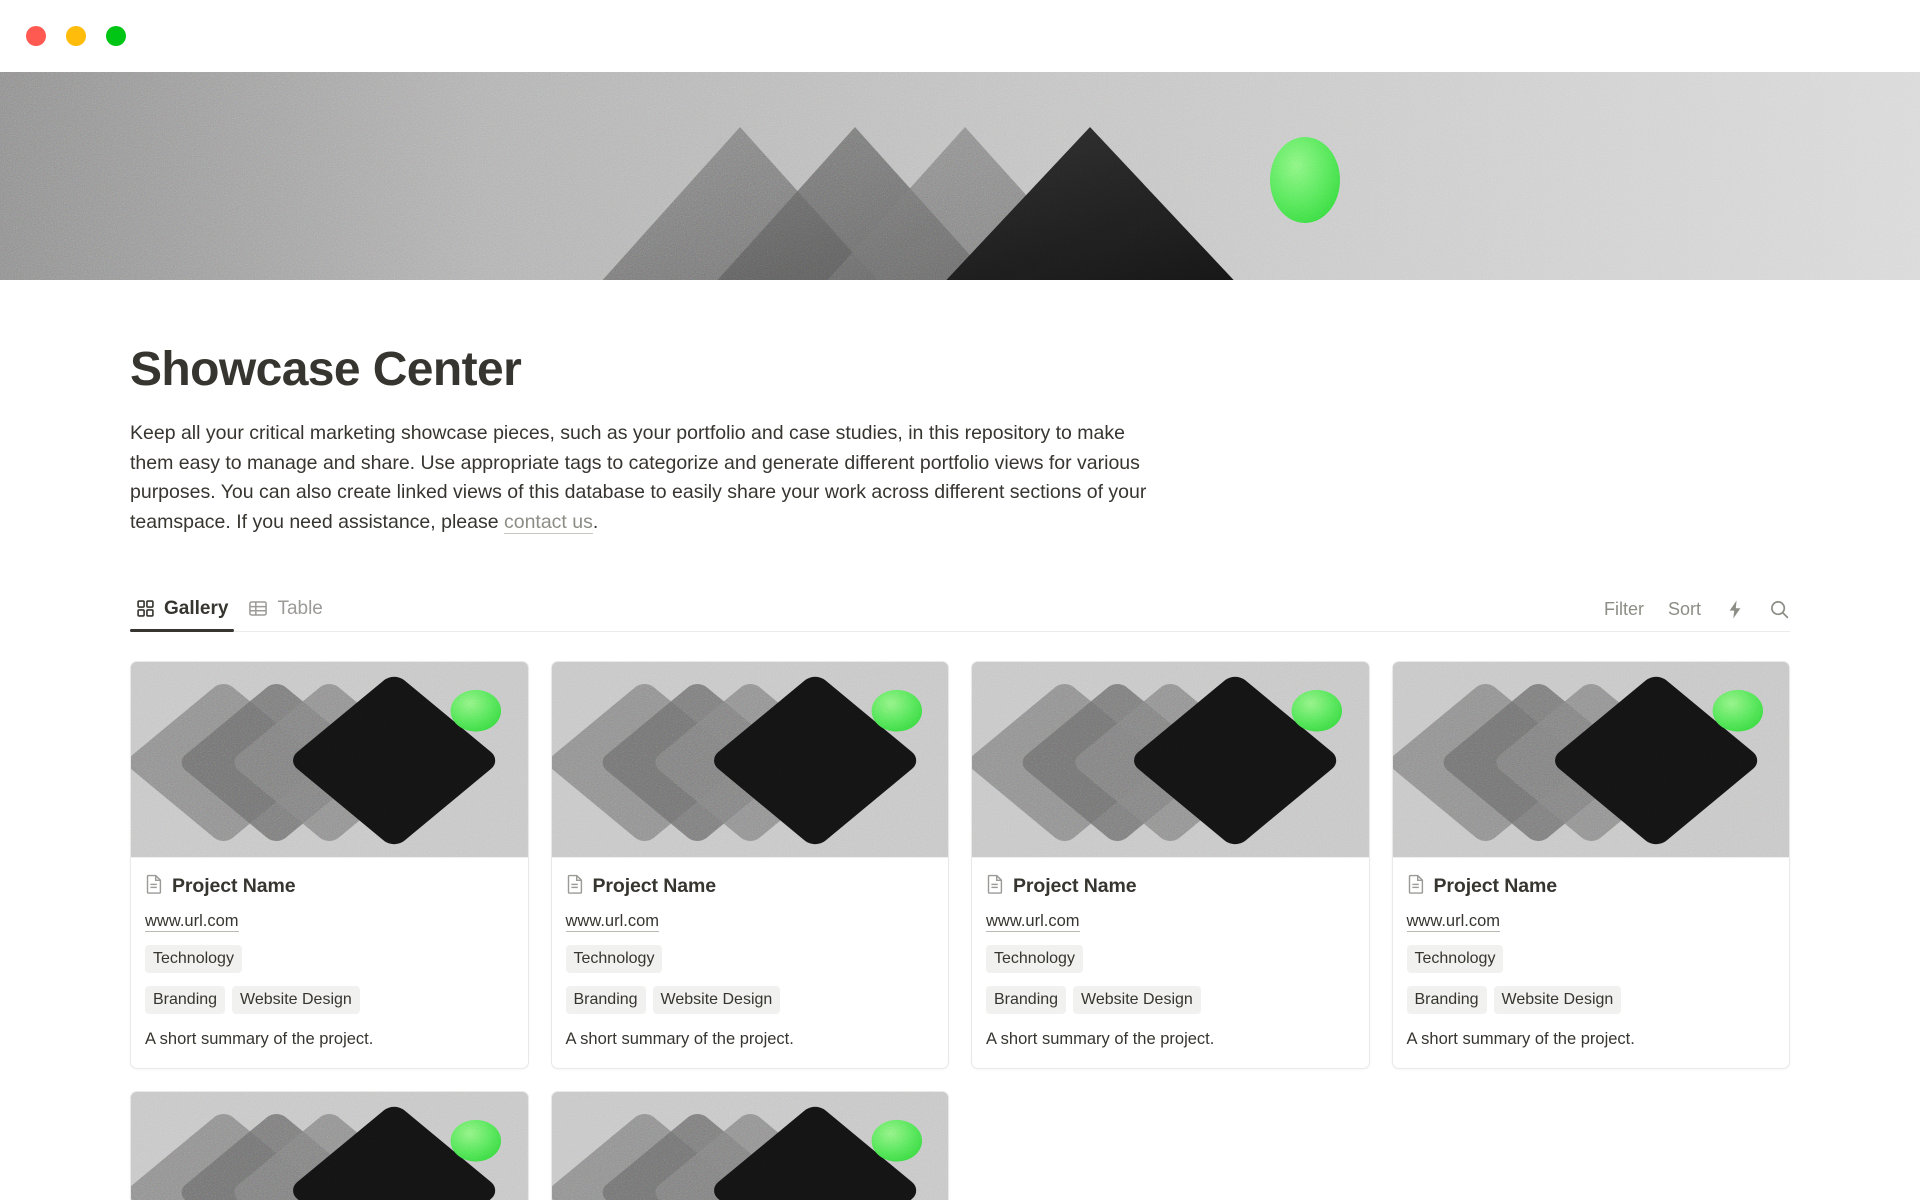  I want to click on gallery-grid-icon, so click(145, 608).